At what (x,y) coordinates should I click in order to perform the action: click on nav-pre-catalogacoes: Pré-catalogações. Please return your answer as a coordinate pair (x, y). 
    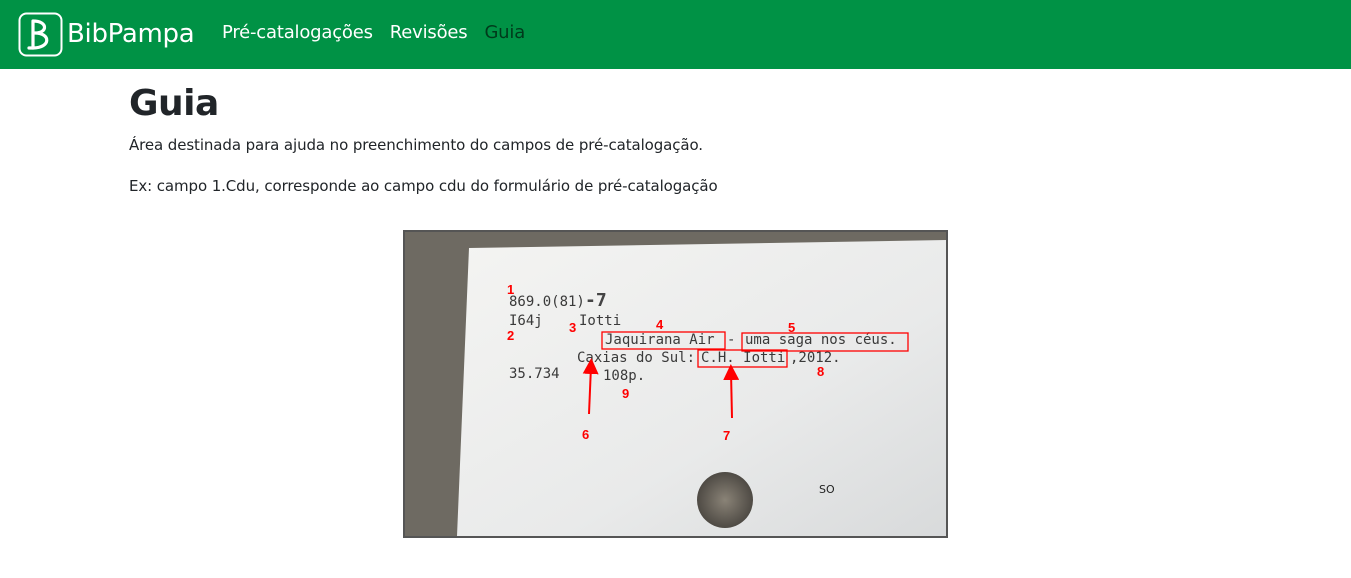
    Looking at the image, I should click on (297, 32).